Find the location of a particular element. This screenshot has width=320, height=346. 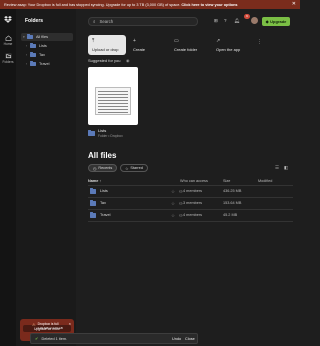

sort-arrow-icon: ↑ is located at coordinates (100, 181).